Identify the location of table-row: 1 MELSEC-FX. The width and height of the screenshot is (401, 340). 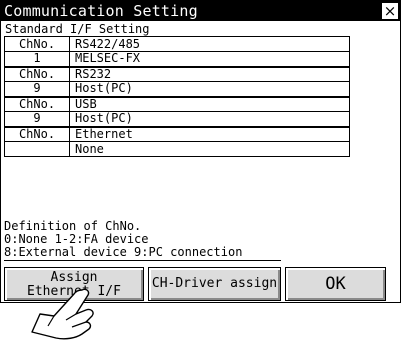
(177, 59).